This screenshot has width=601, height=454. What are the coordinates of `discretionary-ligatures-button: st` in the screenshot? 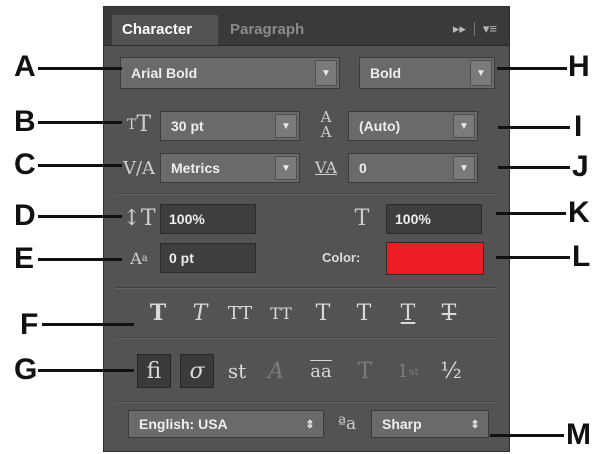 It's located at (237, 371).